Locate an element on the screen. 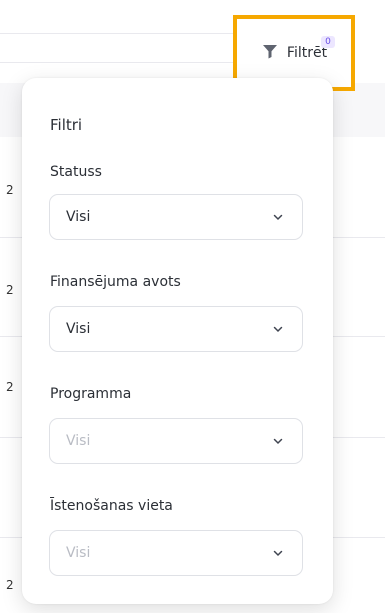 This screenshot has height=613, width=385. status-select: Visi is located at coordinates (176, 217).